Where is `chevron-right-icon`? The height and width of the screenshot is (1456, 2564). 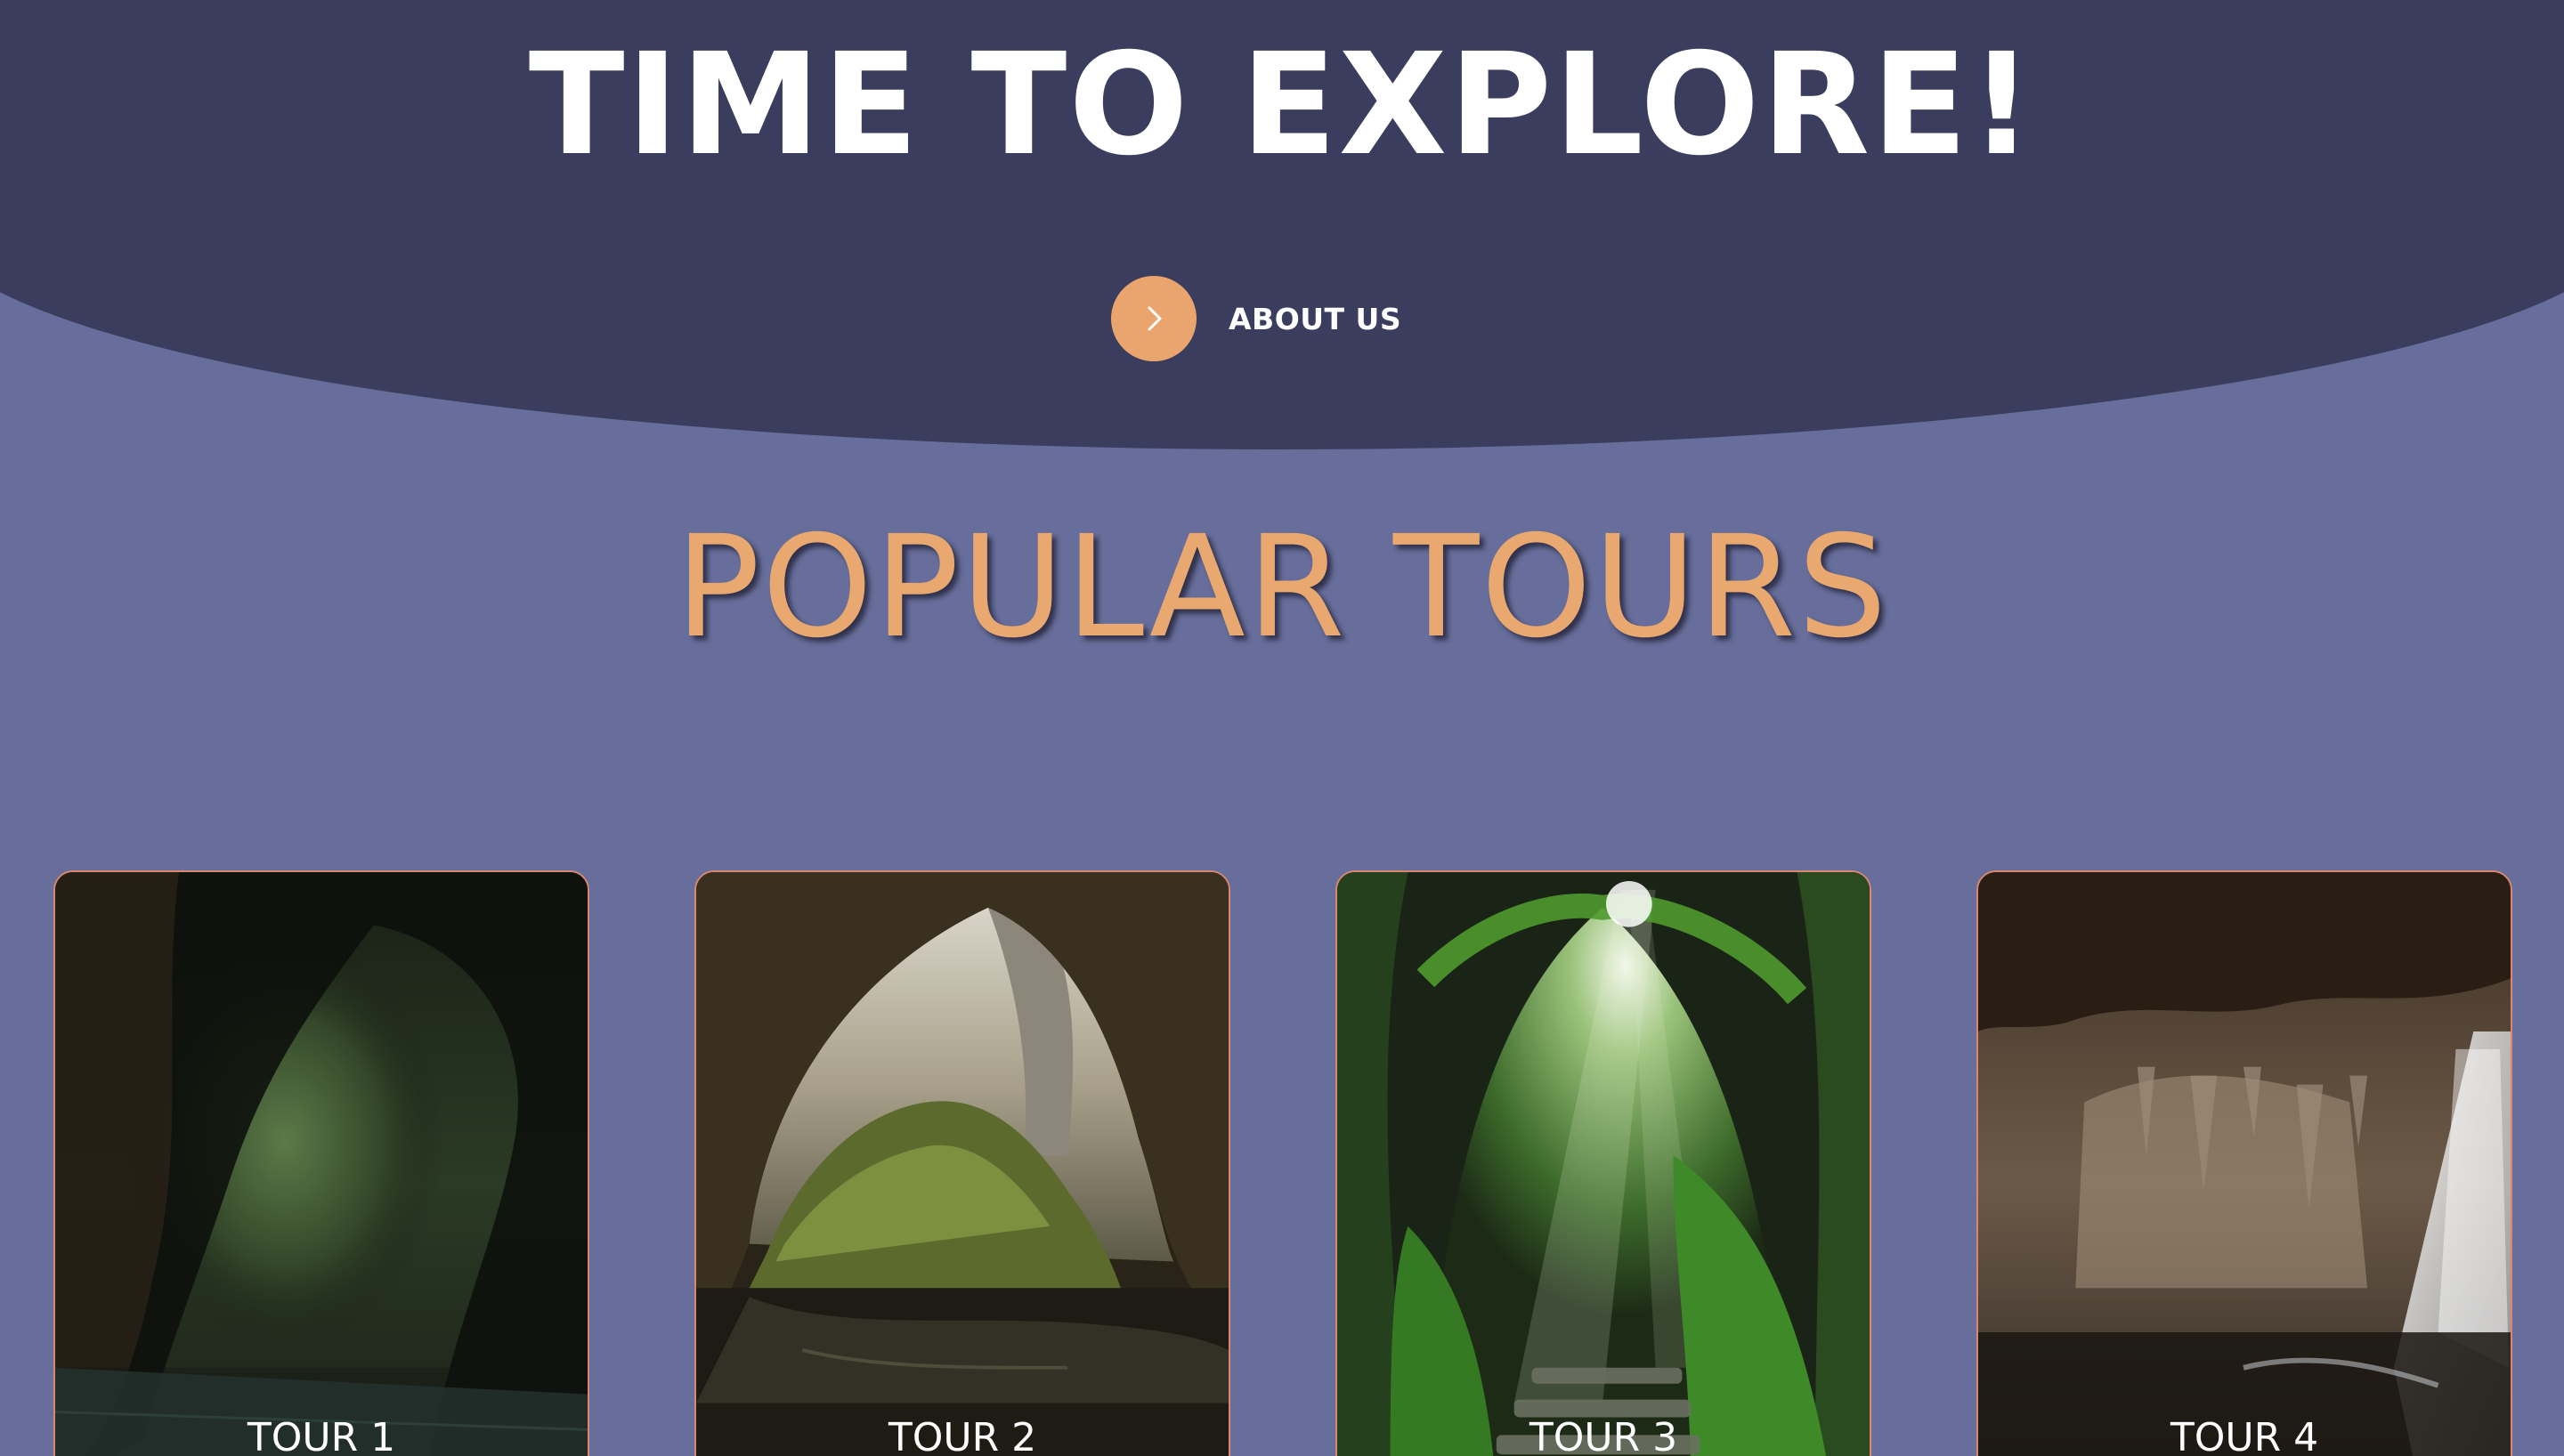
chevron-right-icon is located at coordinates (1155, 318).